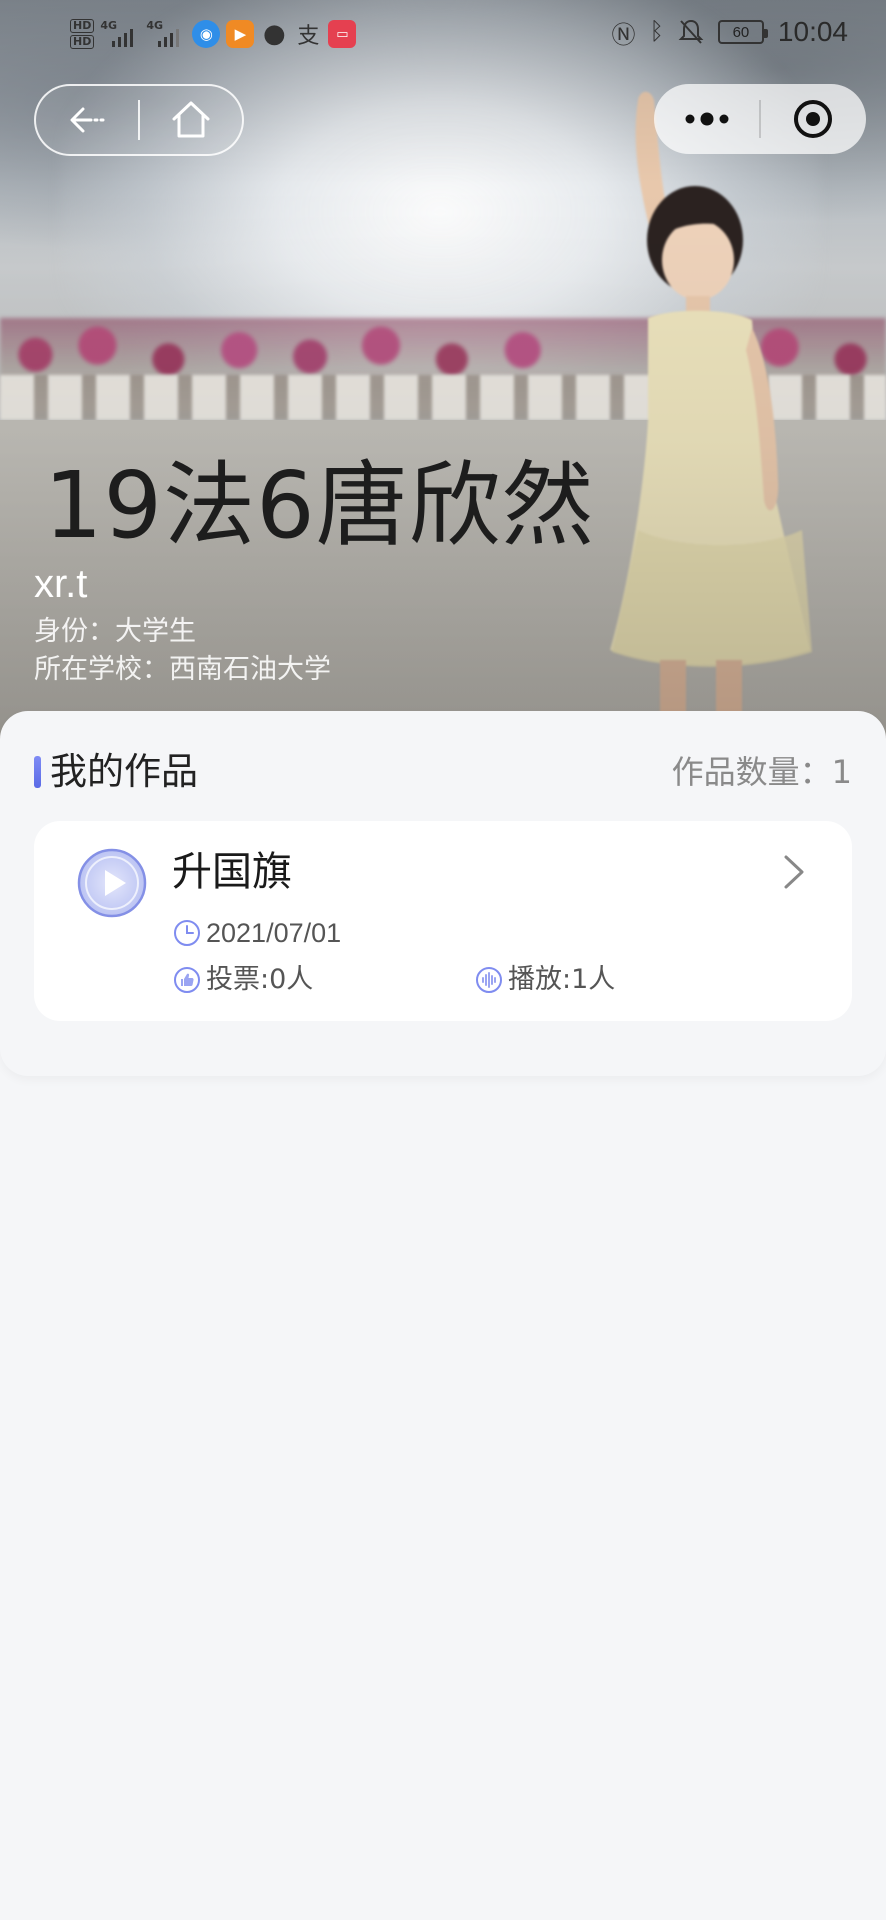 The image size is (886, 1920). I want to click on back-arrow-icon, so click(87, 120).